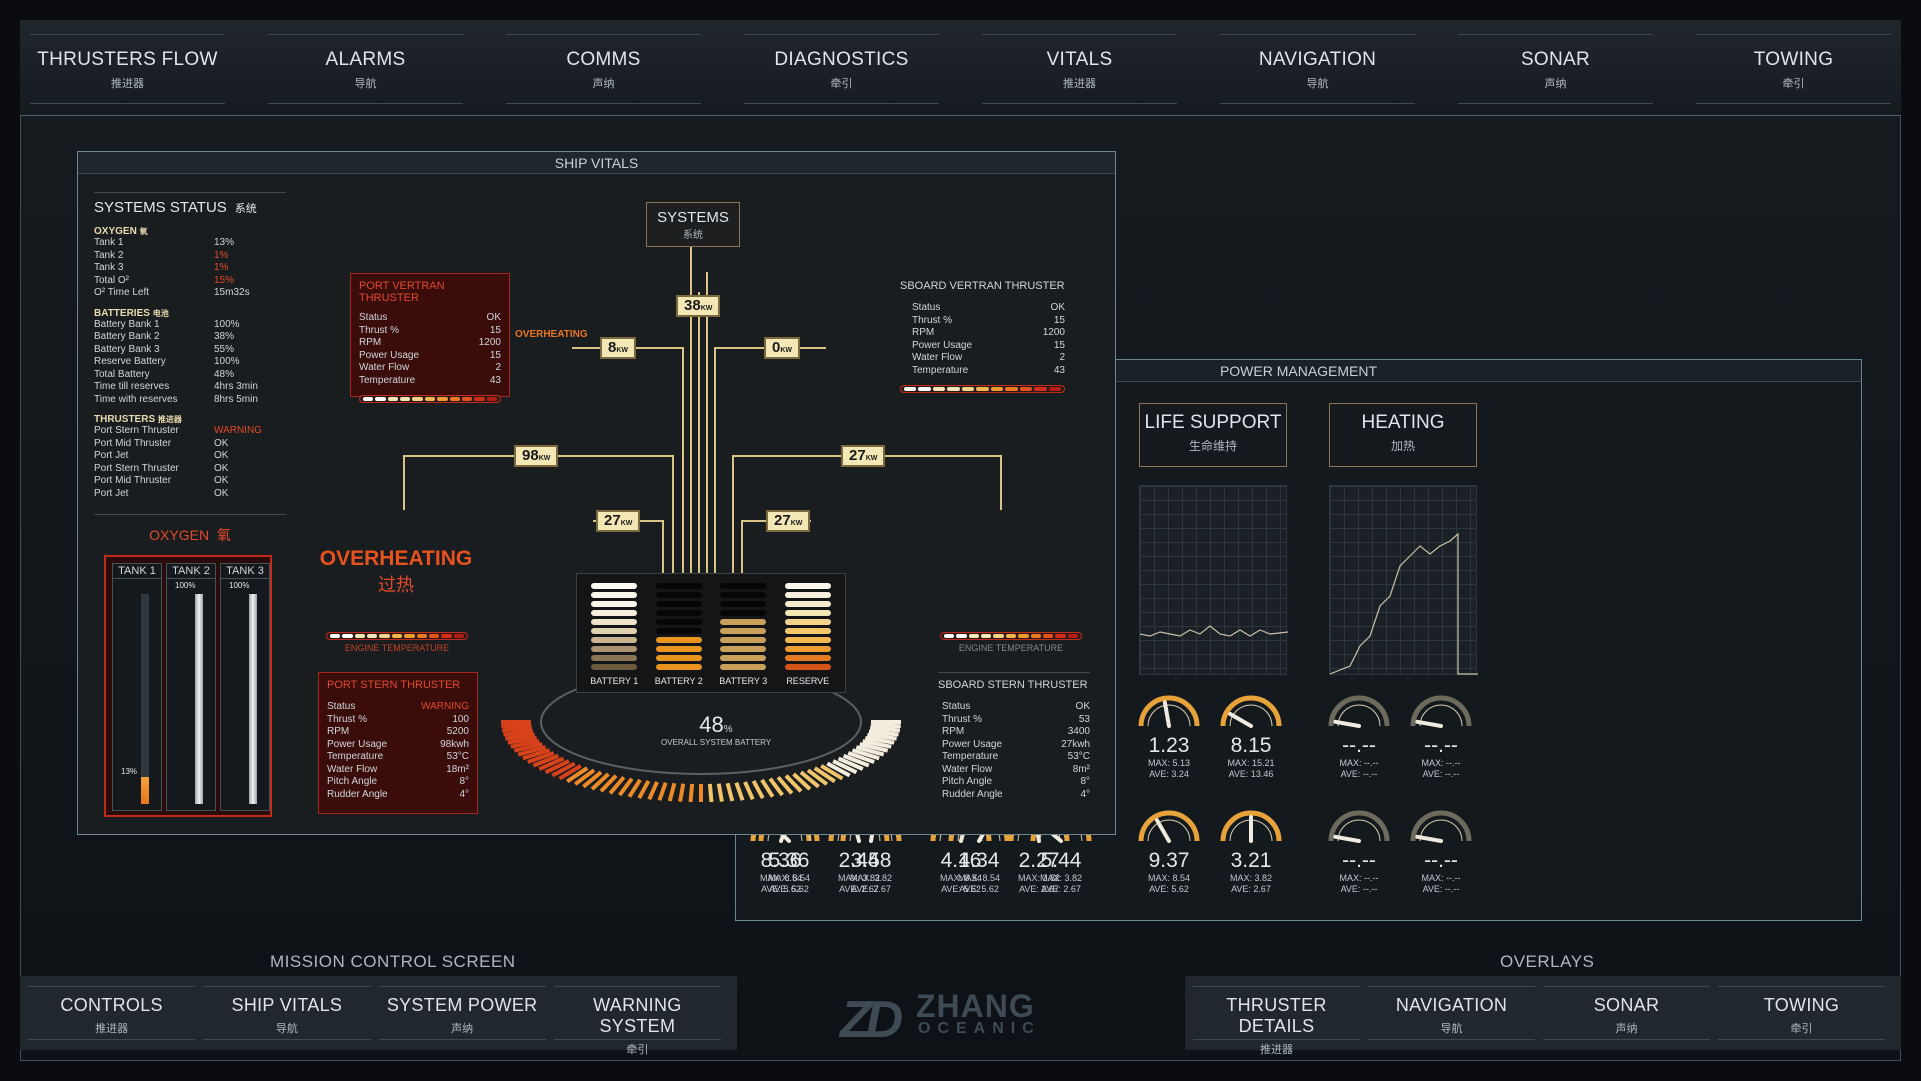 The width and height of the screenshot is (1921, 1081). I want to click on gauge-value: 3.21, so click(1251, 860).